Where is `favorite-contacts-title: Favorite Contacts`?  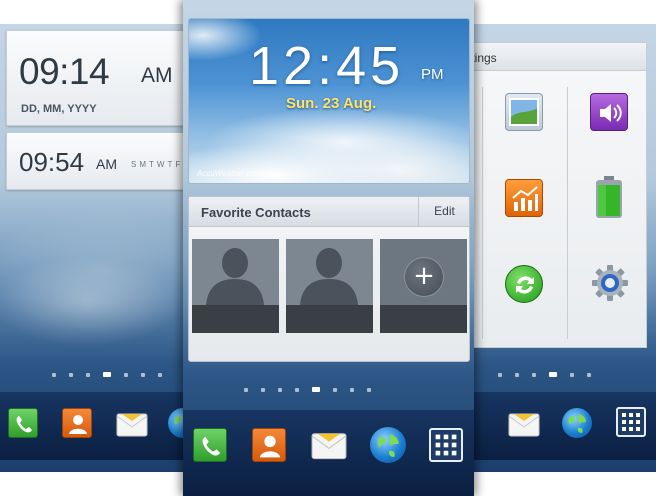 favorite-contacts-title: Favorite Contacts is located at coordinates (256, 212).